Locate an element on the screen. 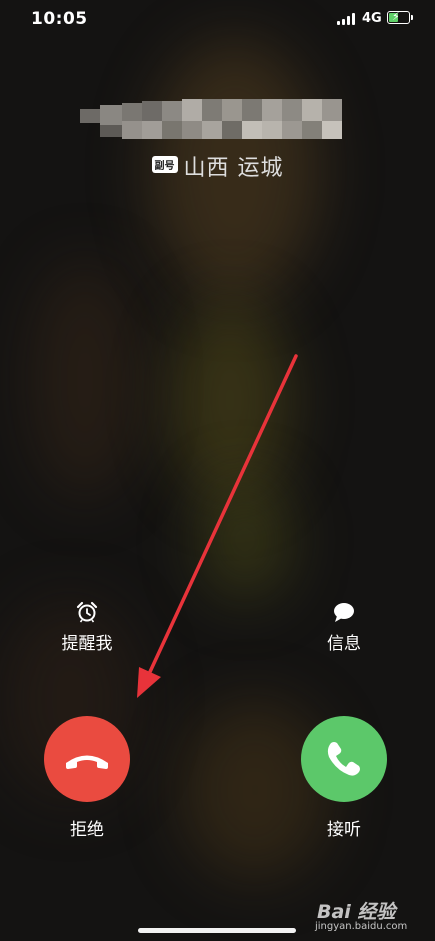 The image size is (435, 941). watermark-url: jingyan.baidu.com is located at coordinates (361, 926).